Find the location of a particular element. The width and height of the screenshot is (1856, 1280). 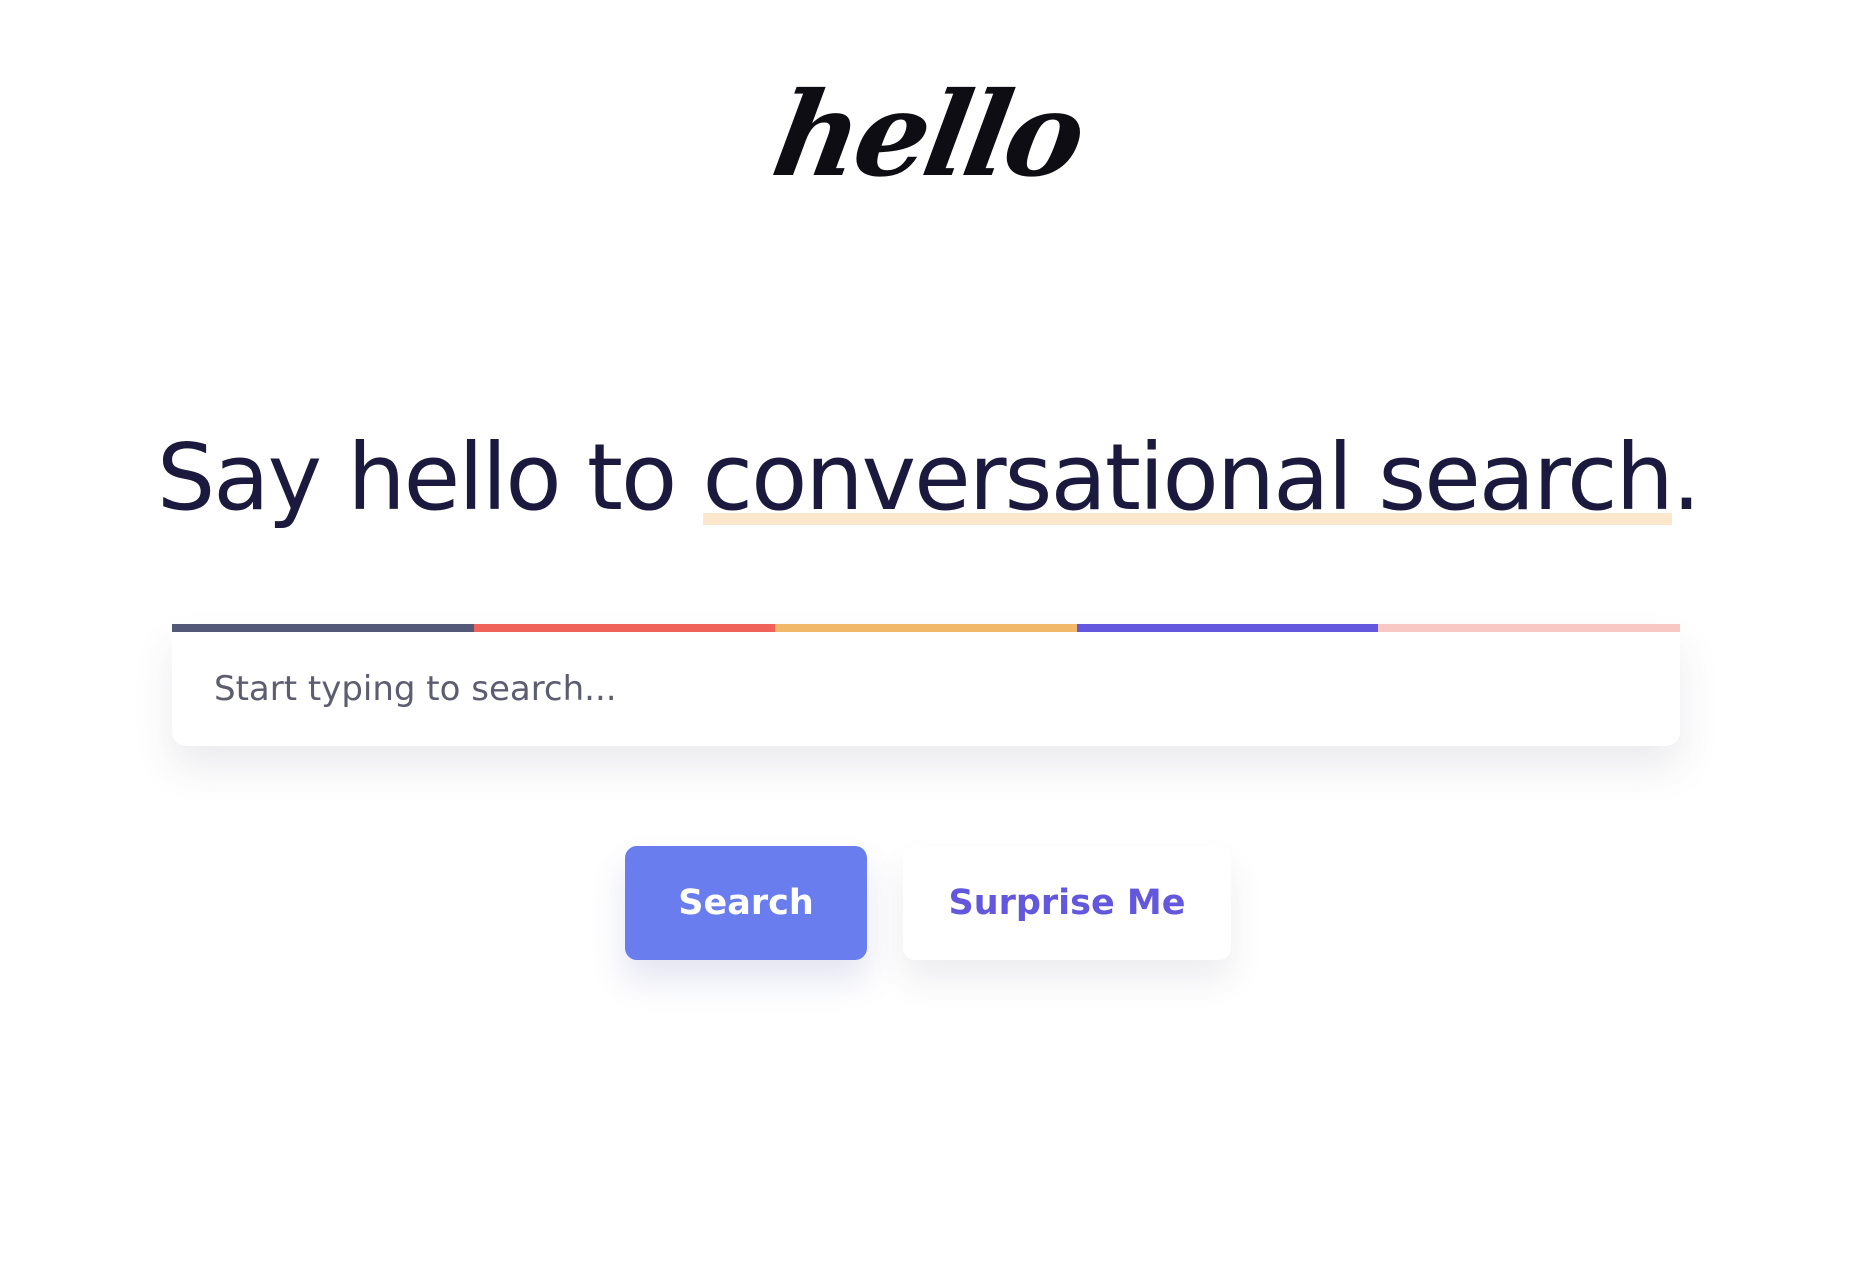

logo-text: hello is located at coordinates (928, 135).